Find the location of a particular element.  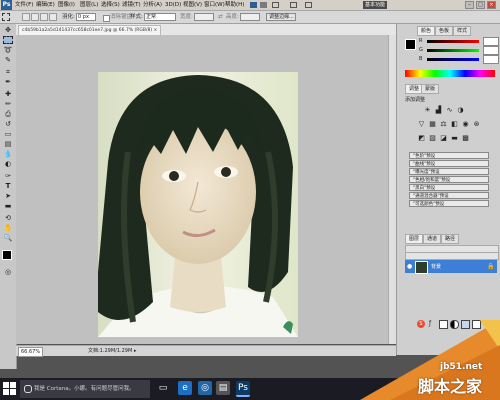

invert-icon: ◩ is located at coordinates (421, 138).